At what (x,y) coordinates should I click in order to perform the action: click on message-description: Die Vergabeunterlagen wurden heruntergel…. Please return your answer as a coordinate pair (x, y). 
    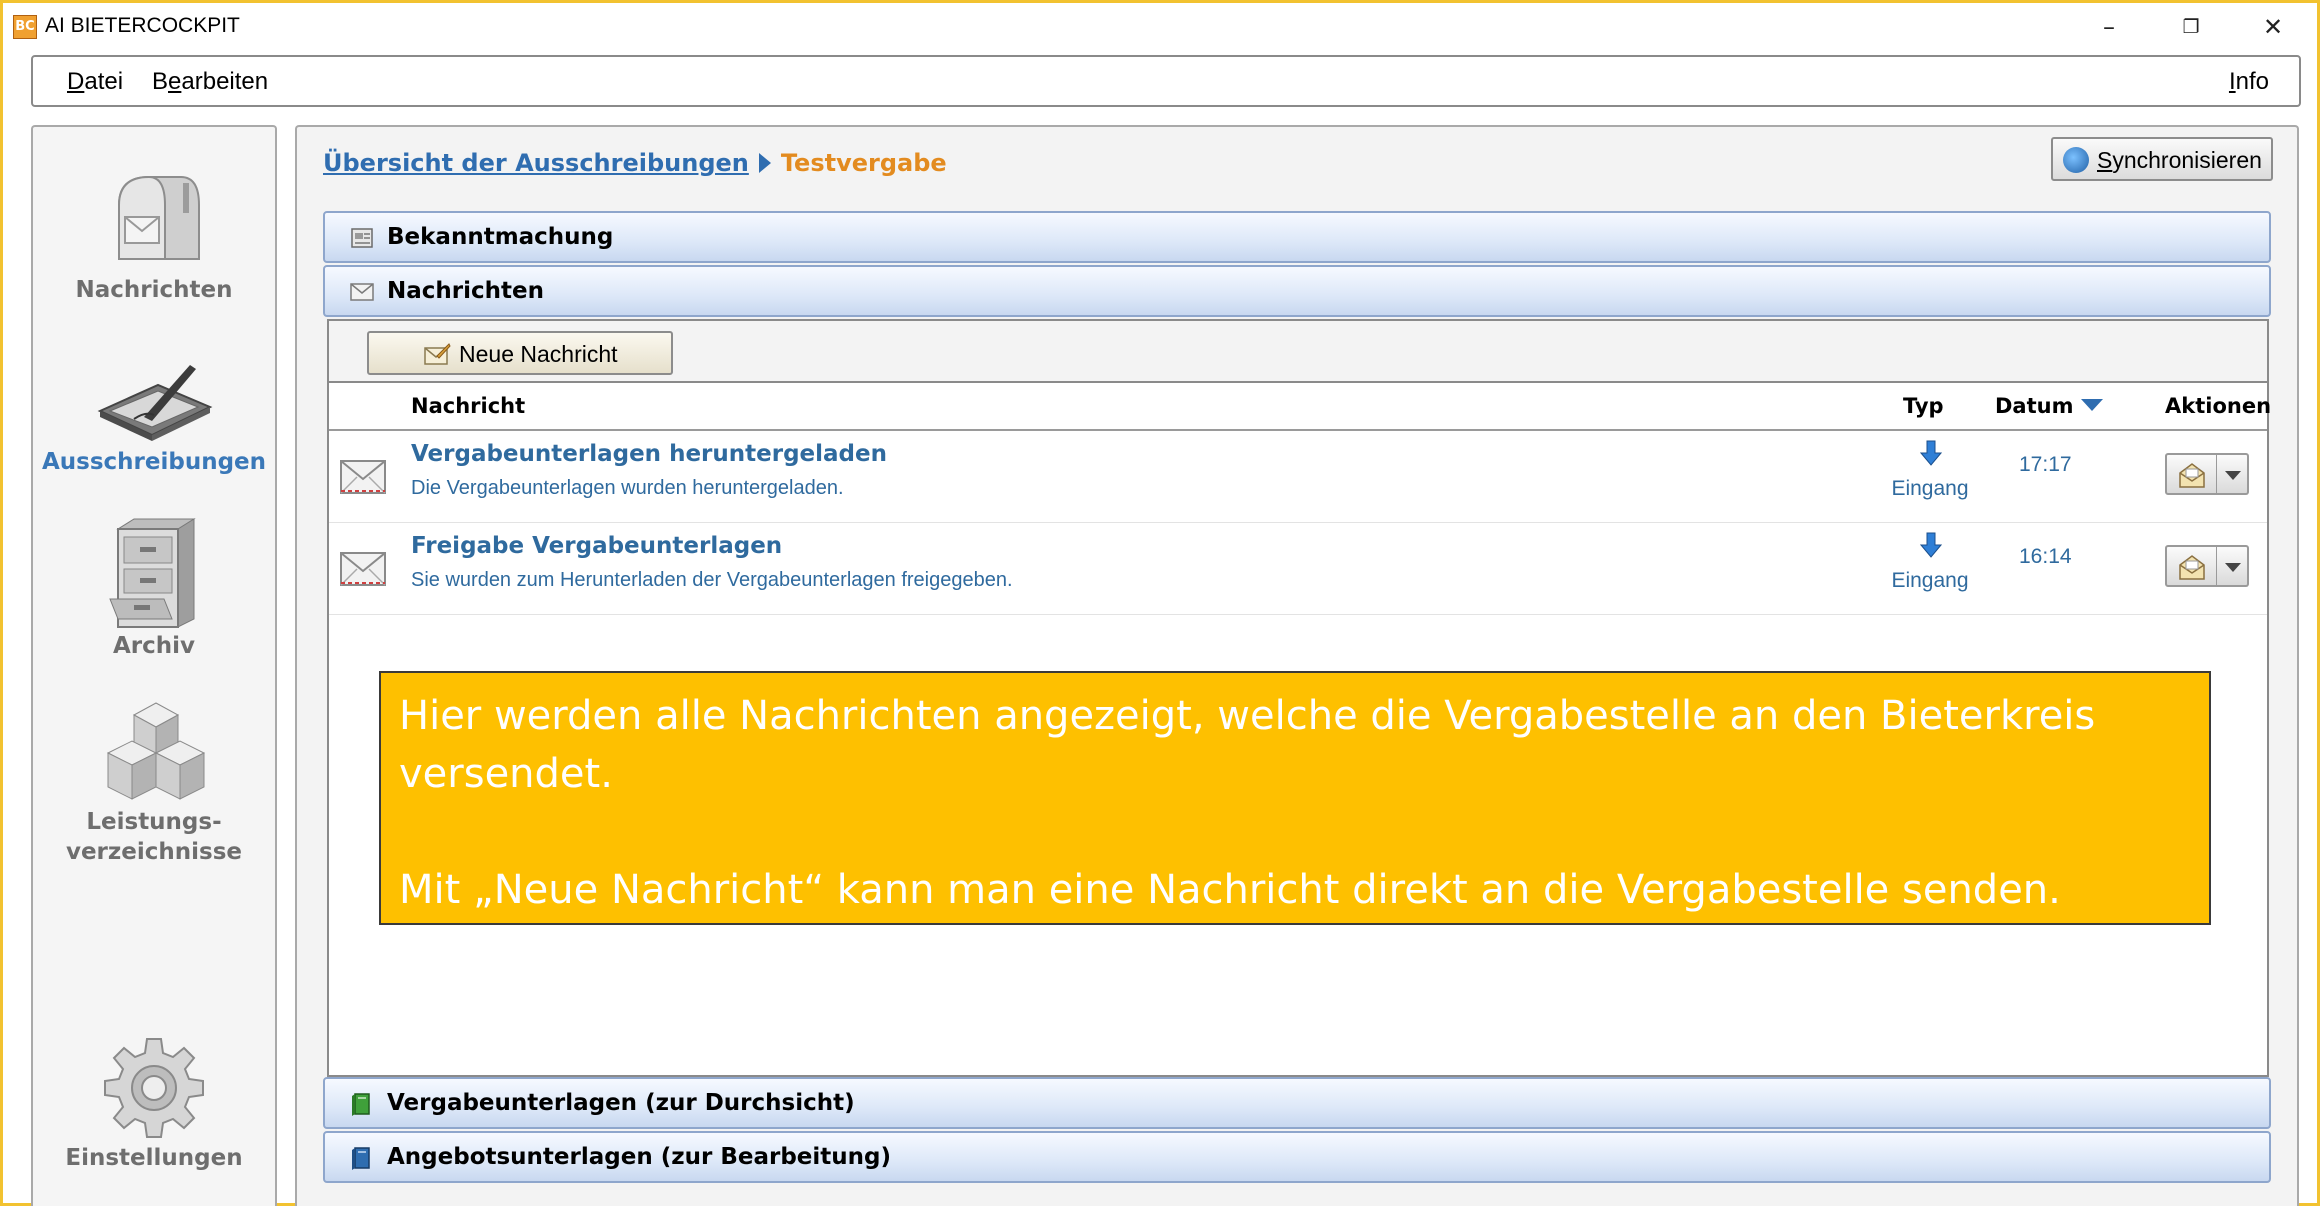
    Looking at the image, I should click on (627, 488).